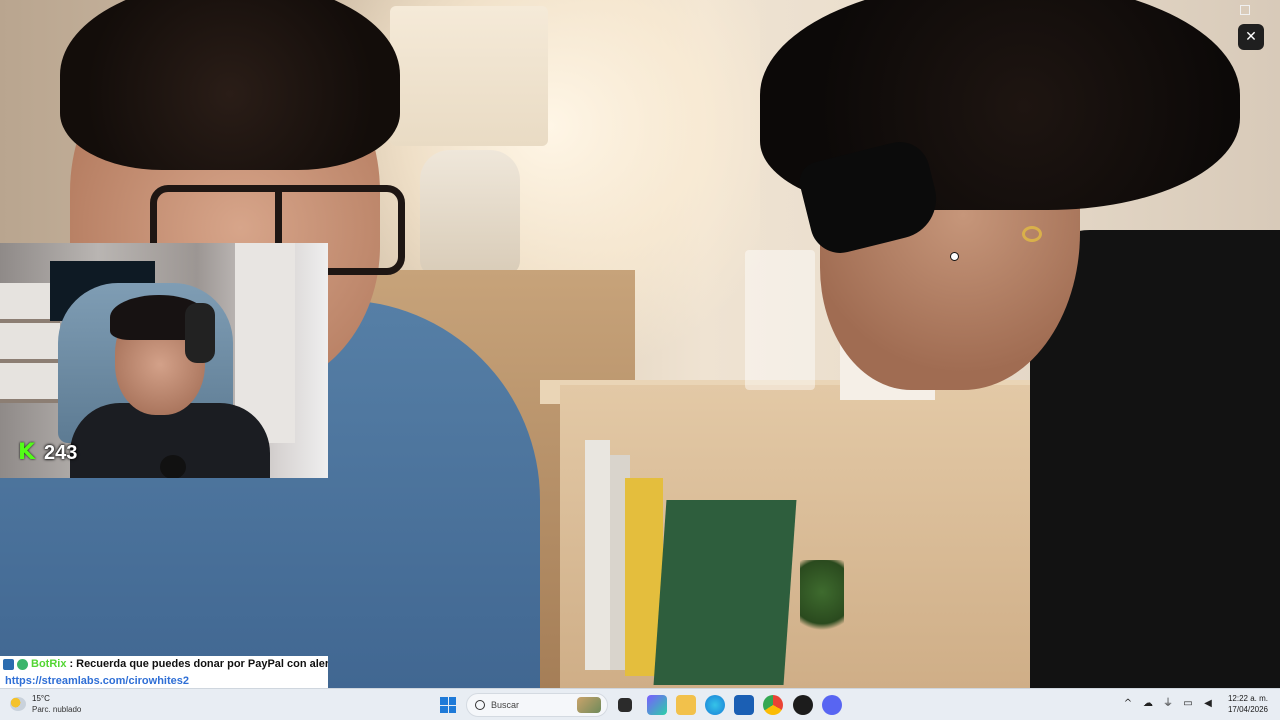  I want to click on plant, so click(822, 600).